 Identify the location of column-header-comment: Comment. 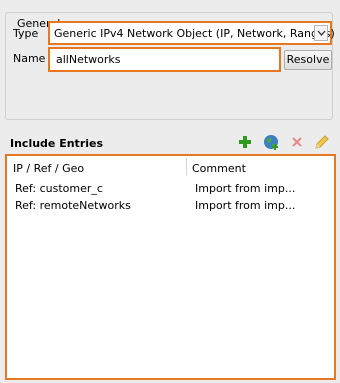
(219, 168).